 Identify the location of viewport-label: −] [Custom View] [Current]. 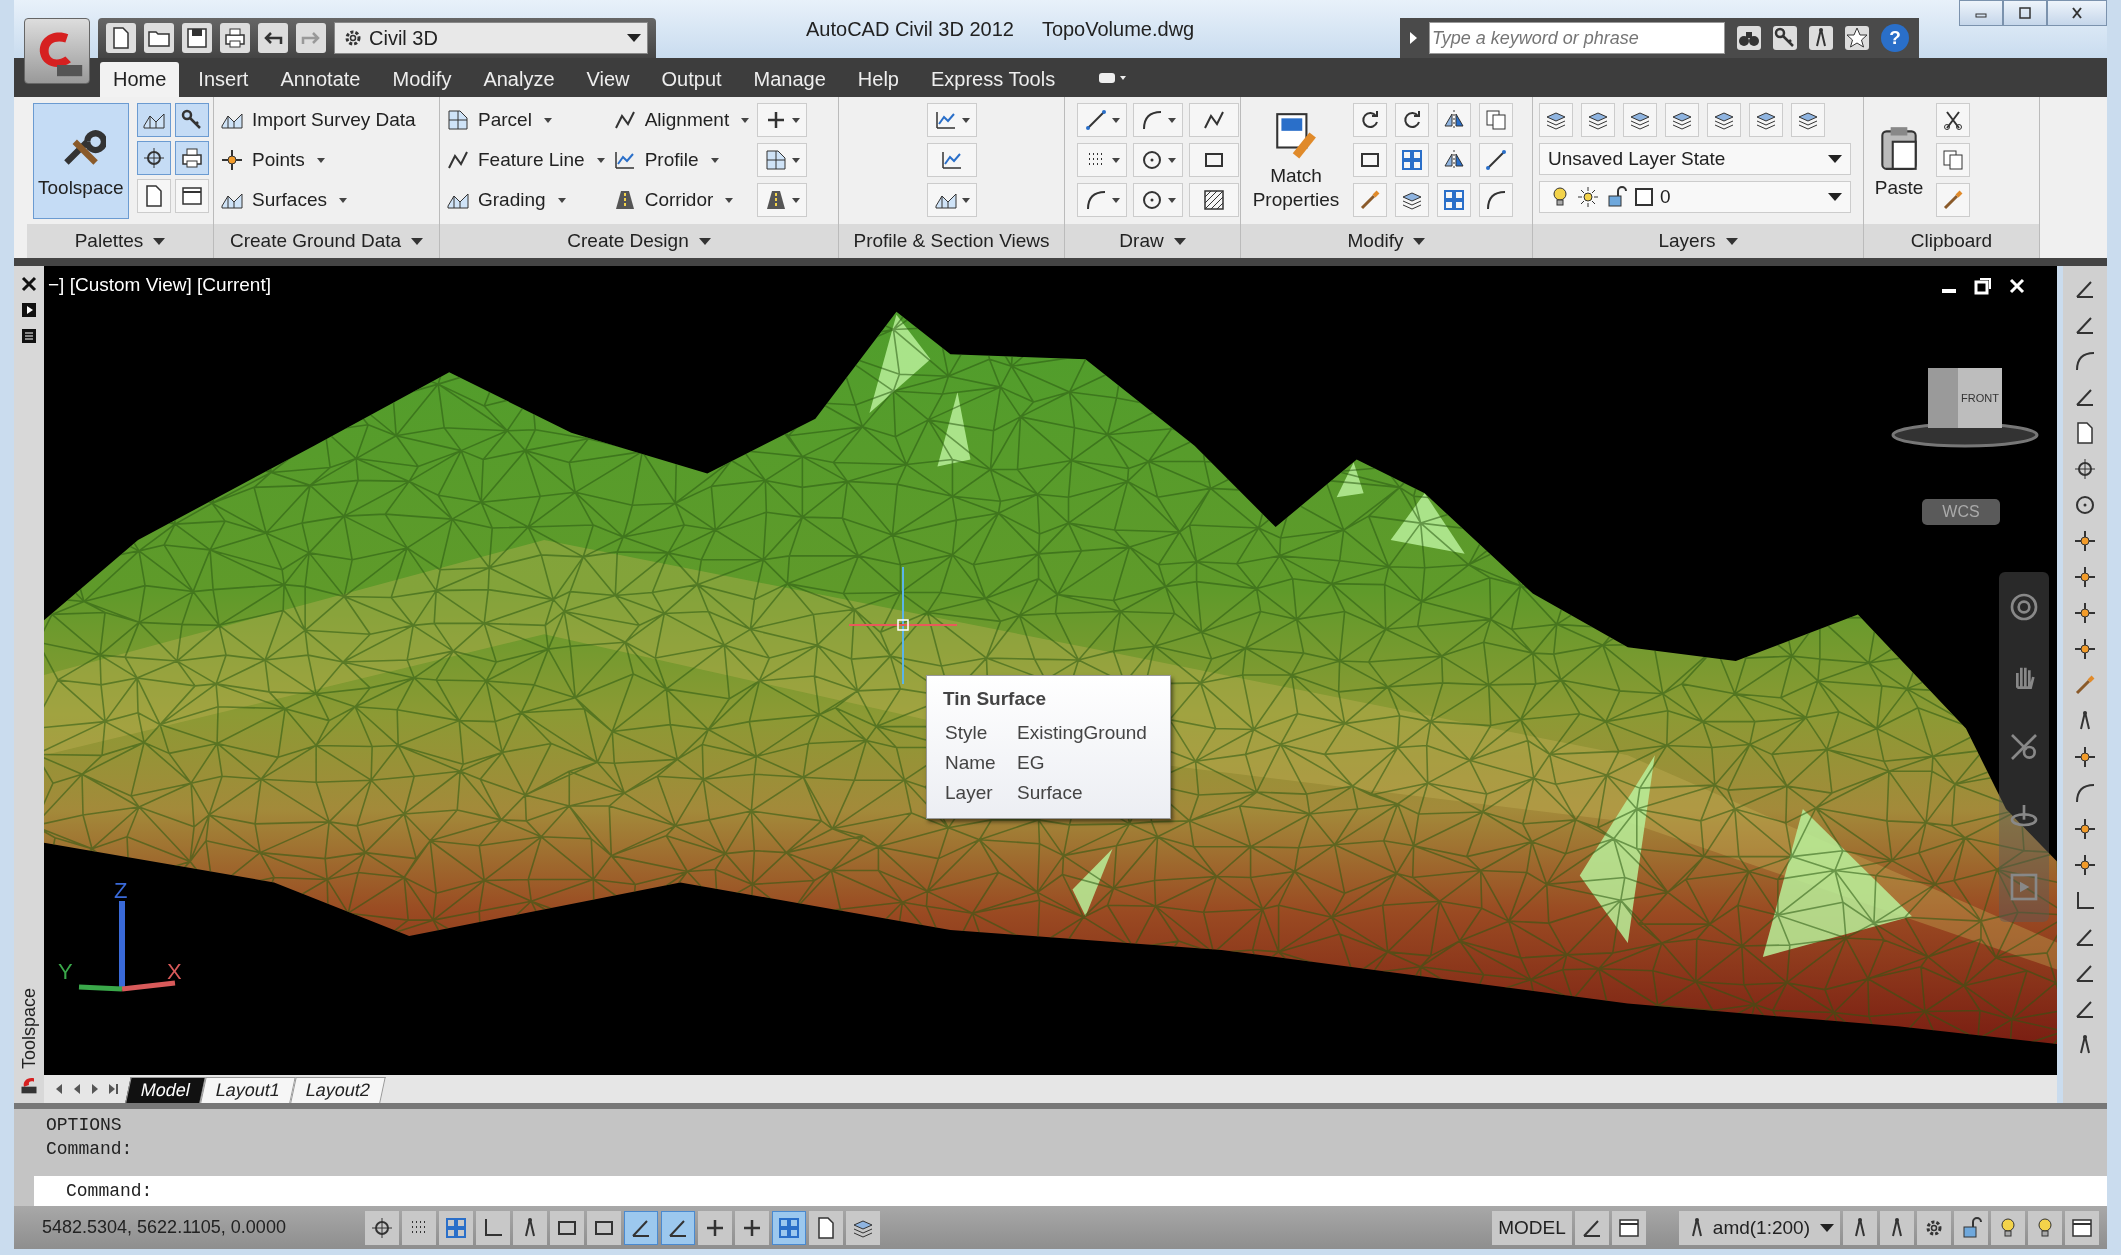
(159, 285).